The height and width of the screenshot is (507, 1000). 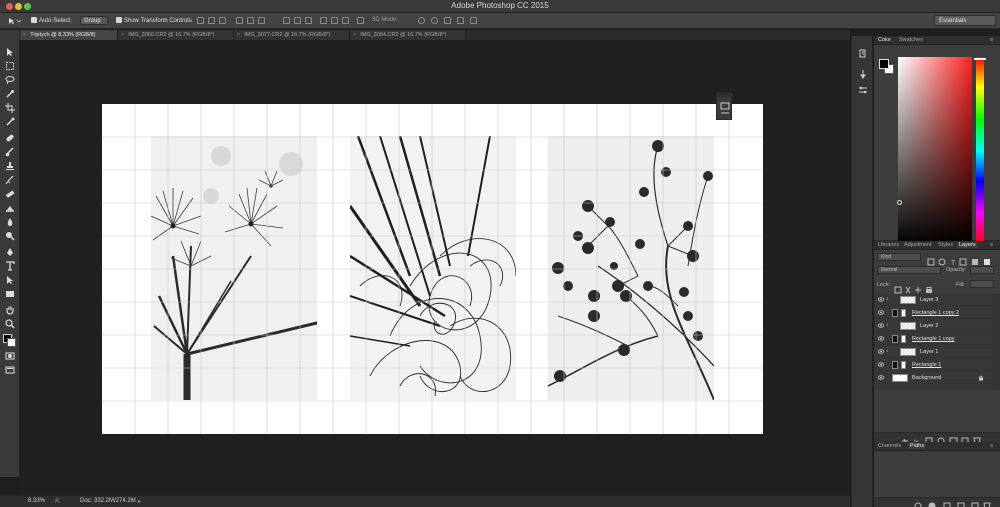 I want to click on status-share-icon: ⇱, so click(x=57, y=501).